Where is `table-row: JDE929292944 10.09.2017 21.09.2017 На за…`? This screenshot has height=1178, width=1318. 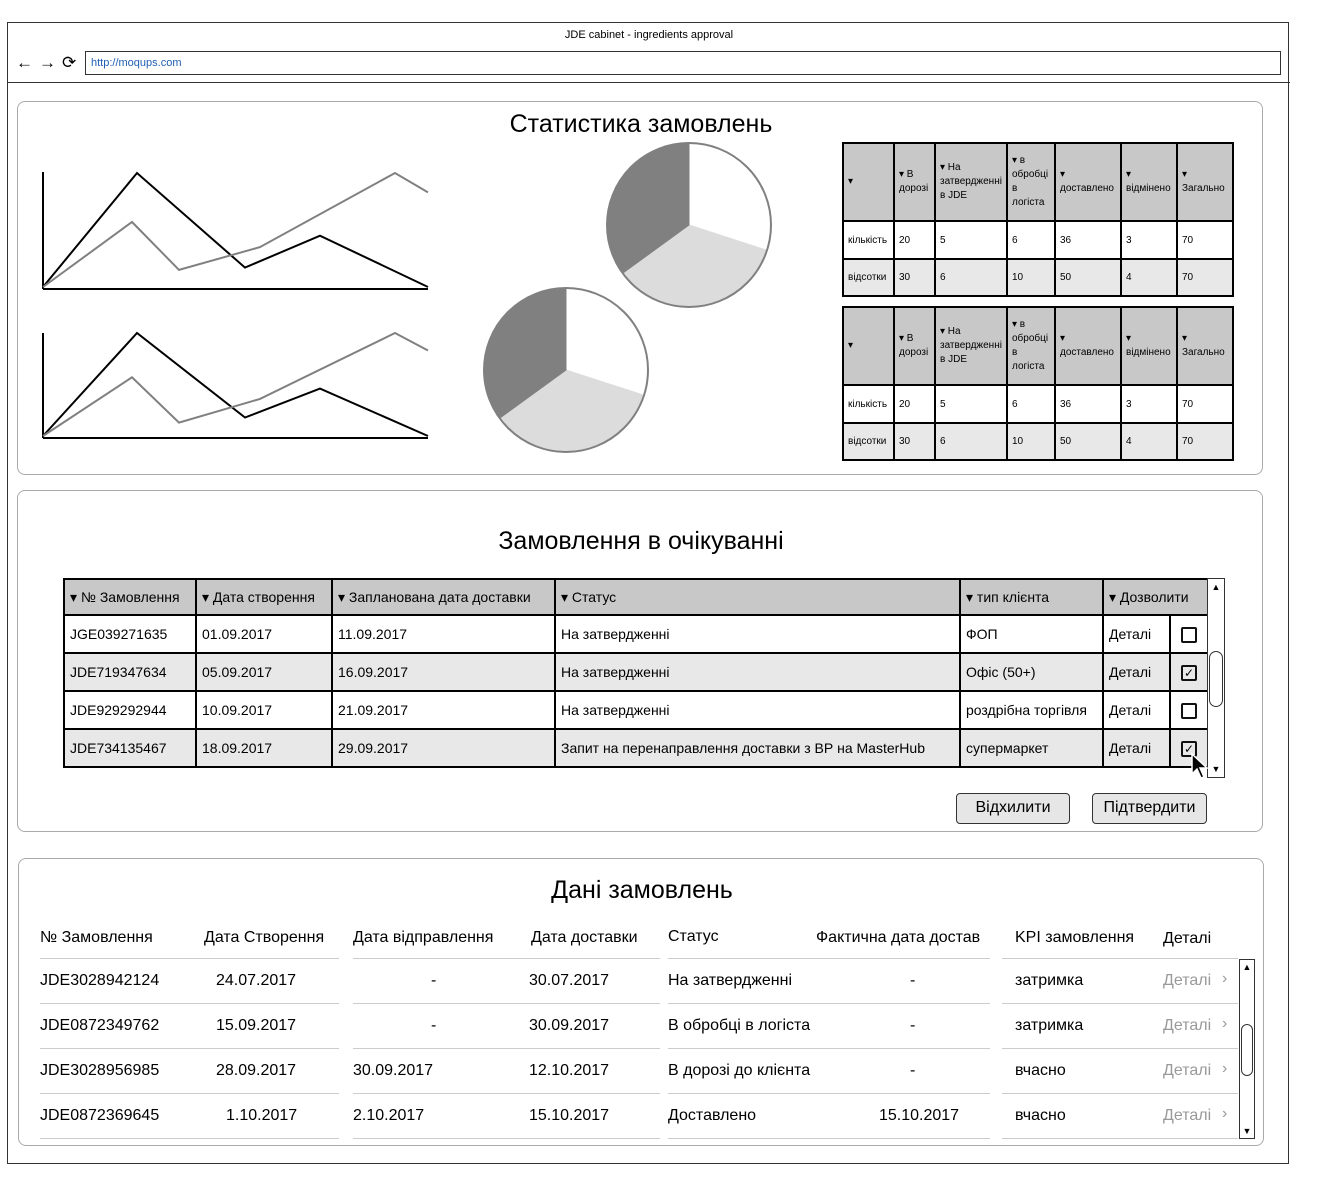 table-row: JDE929292944 10.09.2017 21.09.2017 На за… is located at coordinates (636, 710).